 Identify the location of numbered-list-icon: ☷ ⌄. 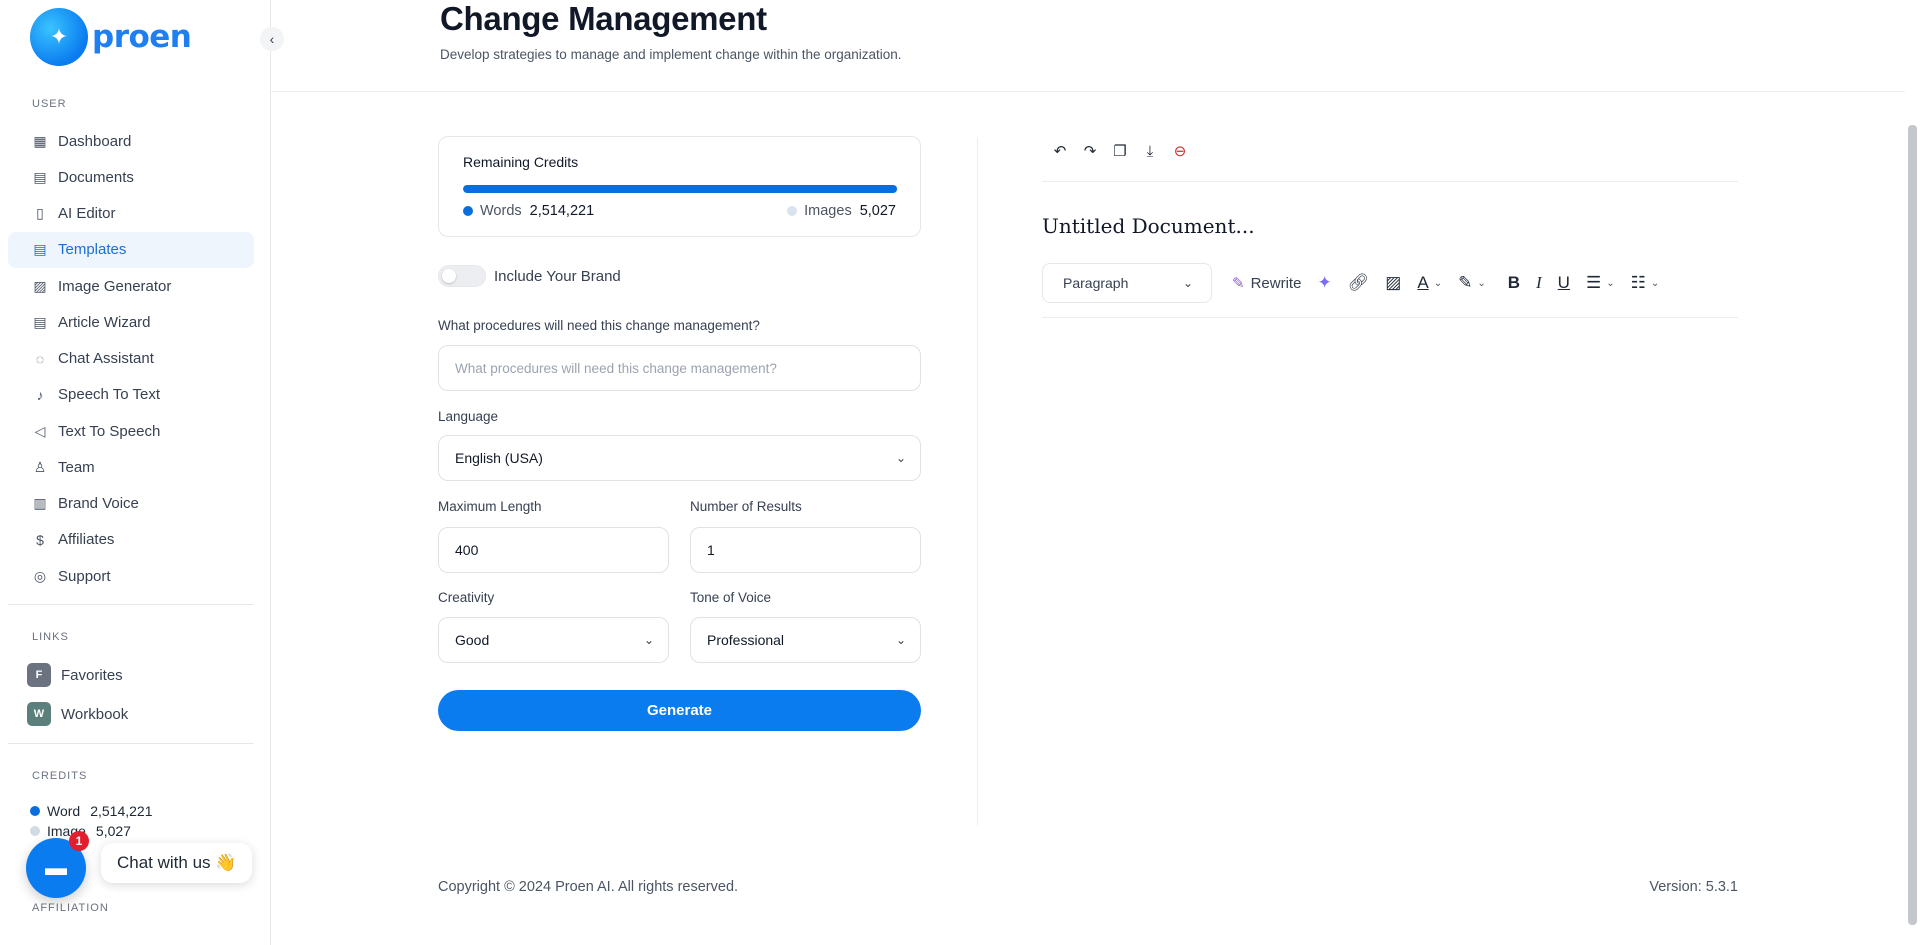
(1645, 283).